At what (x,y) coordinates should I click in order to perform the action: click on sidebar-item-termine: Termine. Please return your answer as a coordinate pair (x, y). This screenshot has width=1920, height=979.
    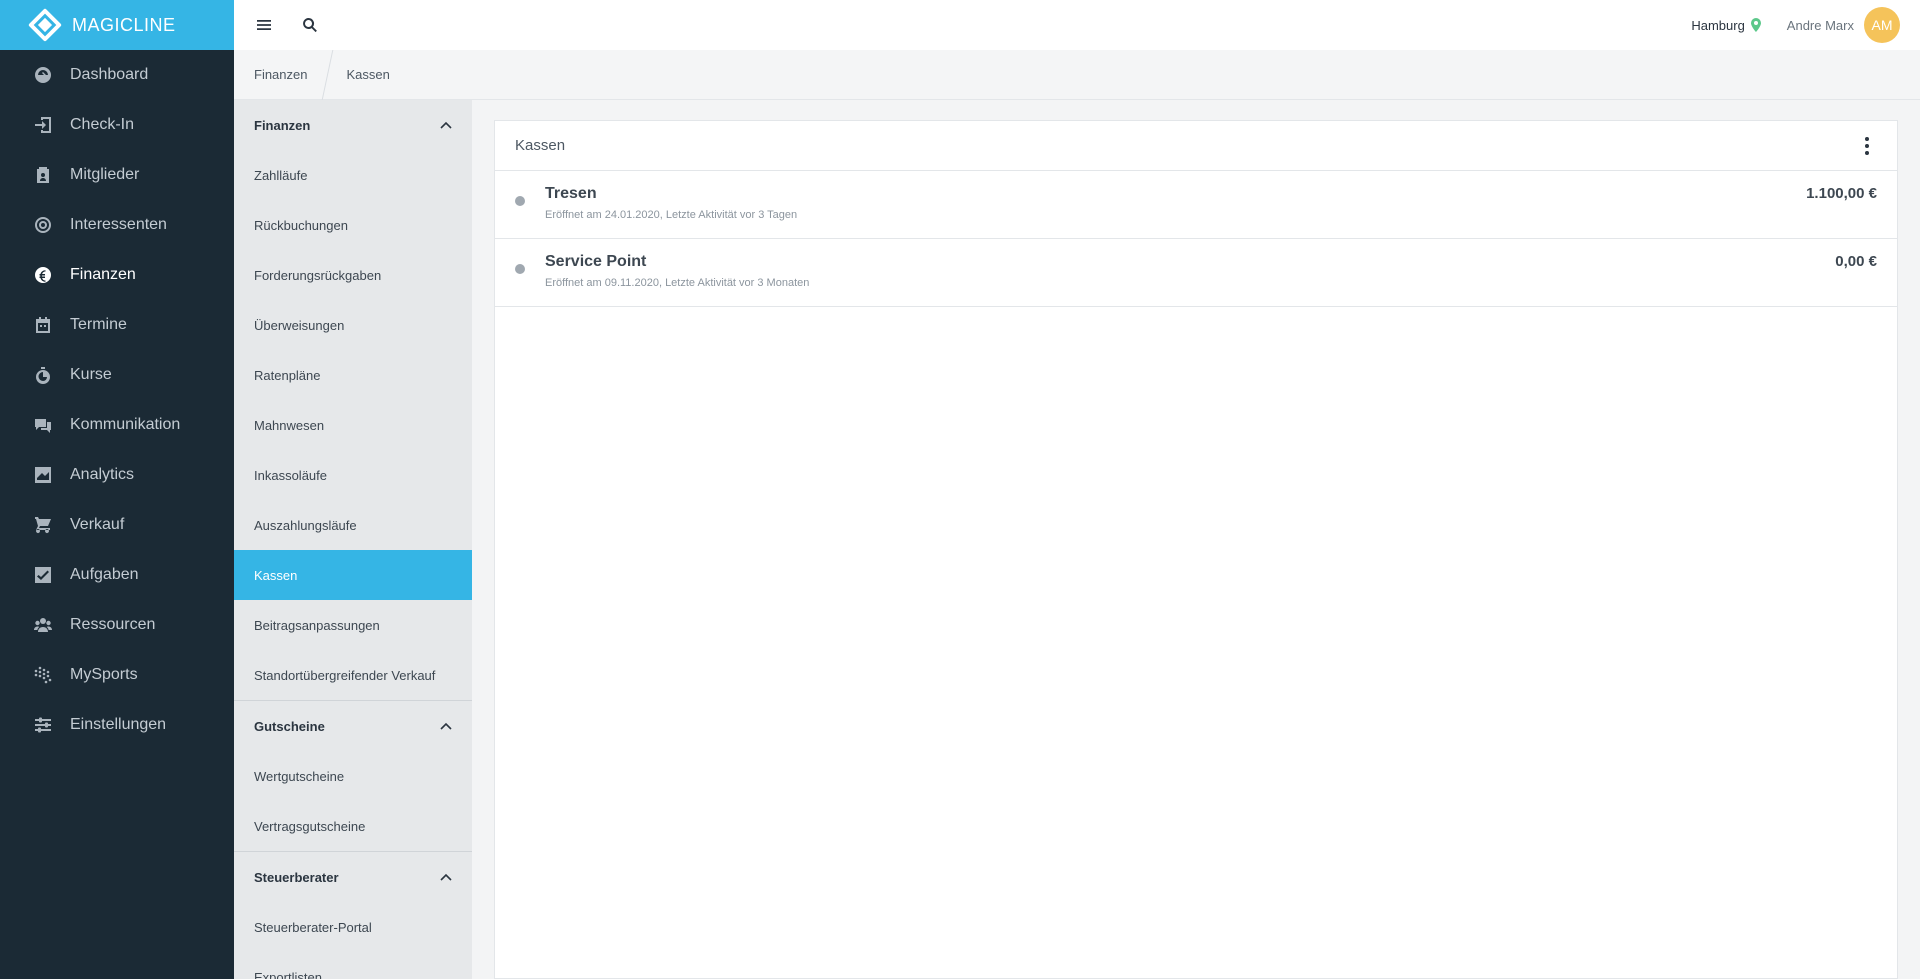
    Looking at the image, I should click on (117, 325).